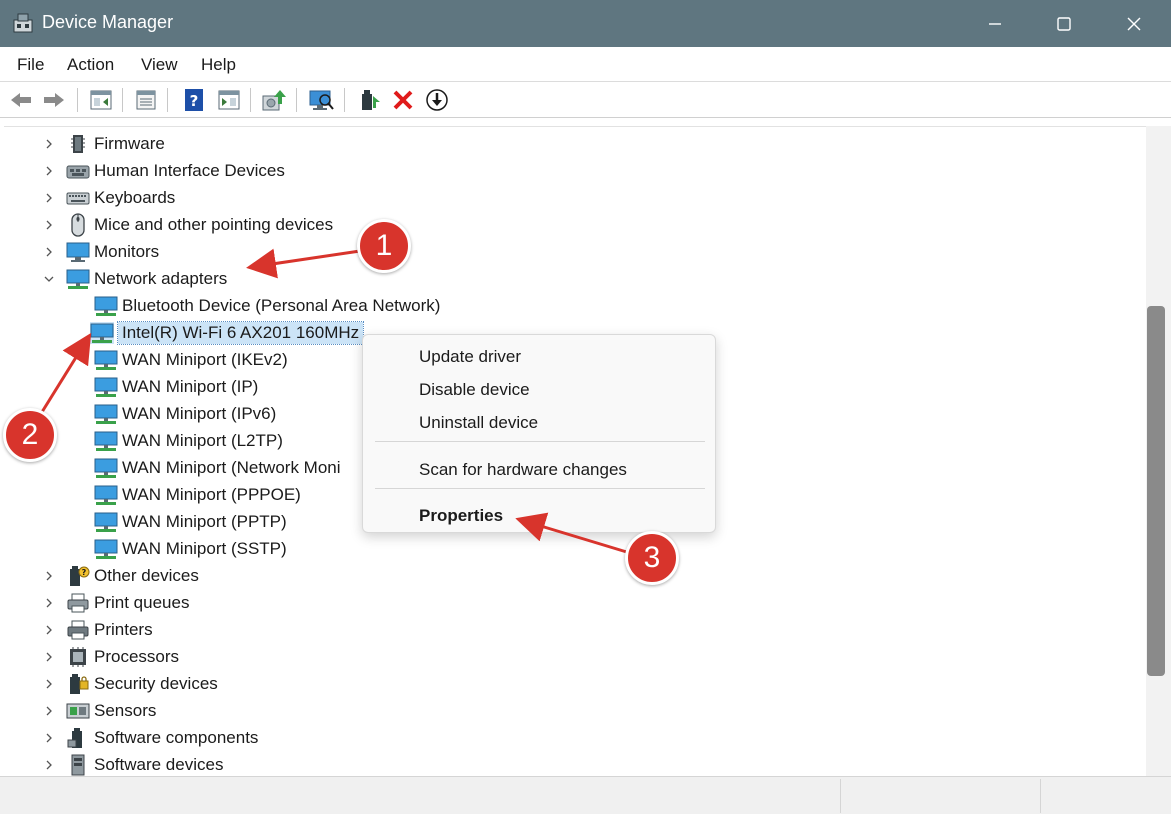 The width and height of the screenshot is (1171, 814). Describe the element at coordinates (161, 278) in the screenshot. I see `tree-label: Network adapters` at that location.